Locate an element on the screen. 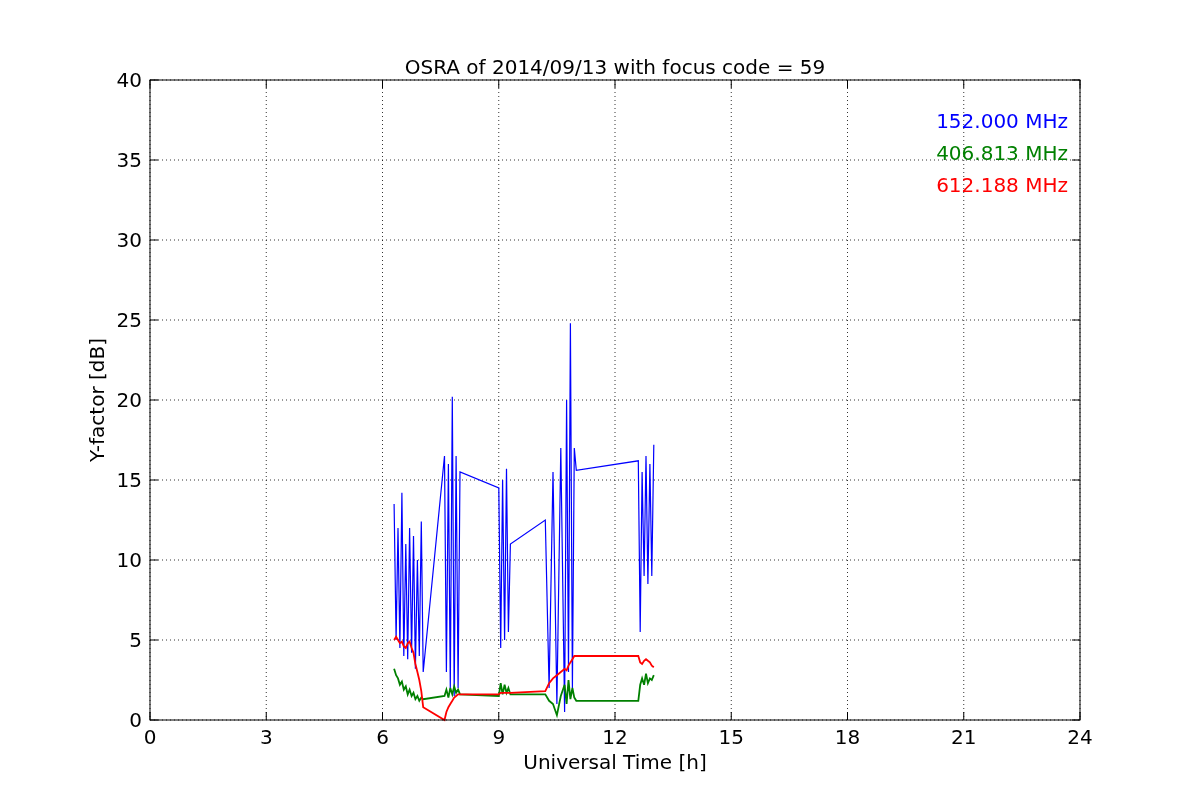  y-tick-label: 10 is located at coordinates (129, 560).